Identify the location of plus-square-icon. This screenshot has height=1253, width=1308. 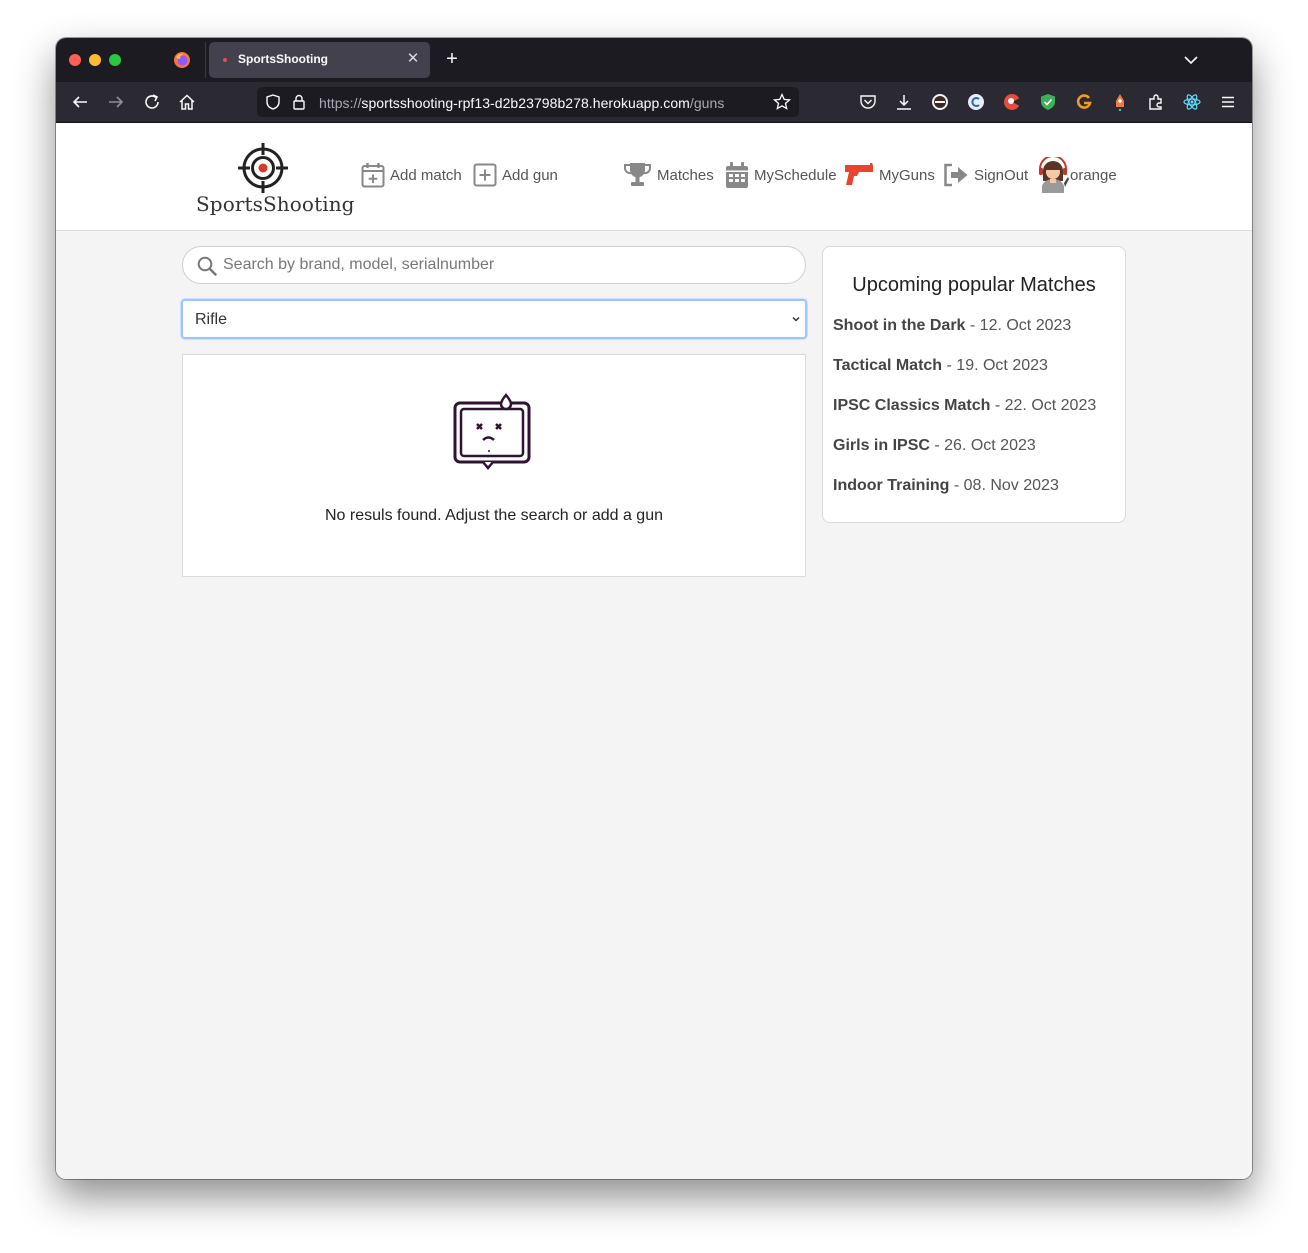
(485, 175).